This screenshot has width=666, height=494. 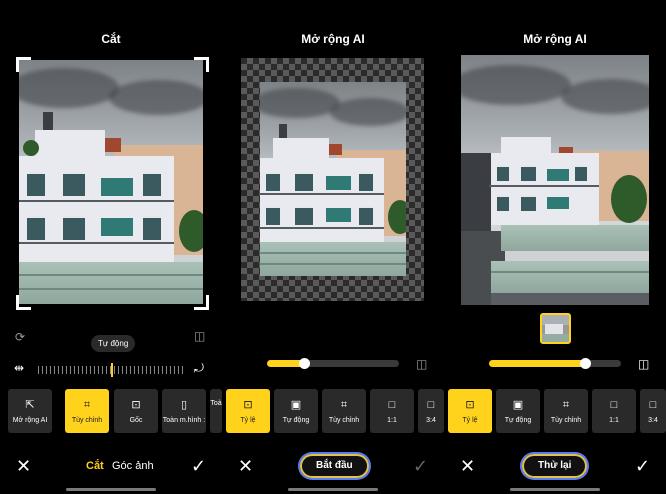 I want to click on tab-crop: Cắt, so click(x=95, y=466).